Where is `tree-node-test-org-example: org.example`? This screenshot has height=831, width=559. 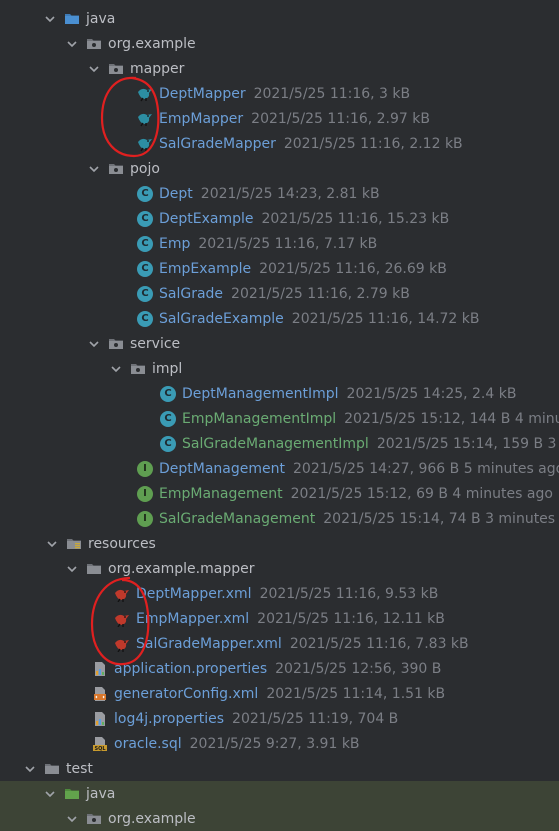
tree-node-test-org-example: org.example is located at coordinates (279, 818).